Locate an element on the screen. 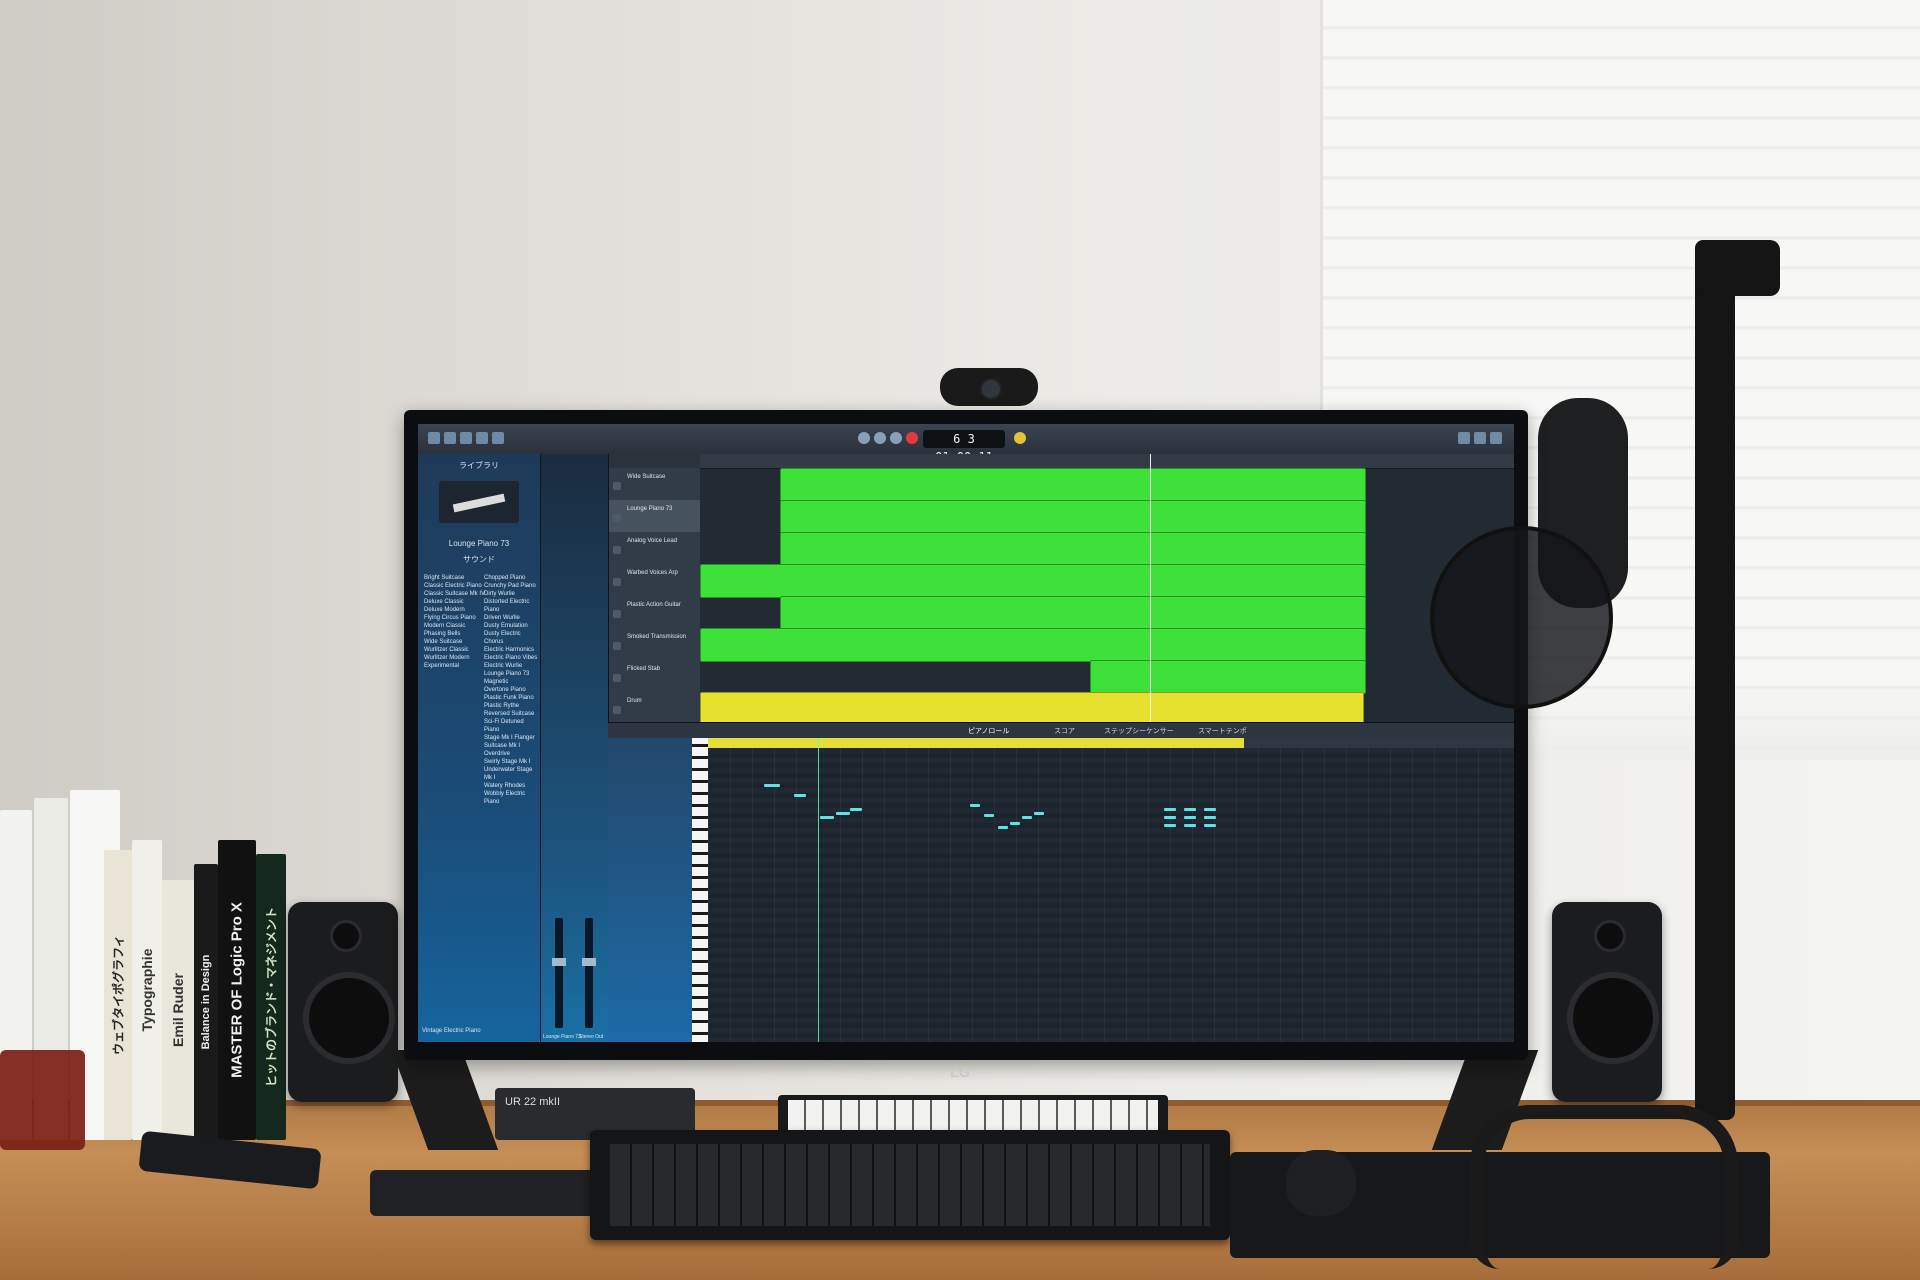  rewind-button is located at coordinates (864, 438).